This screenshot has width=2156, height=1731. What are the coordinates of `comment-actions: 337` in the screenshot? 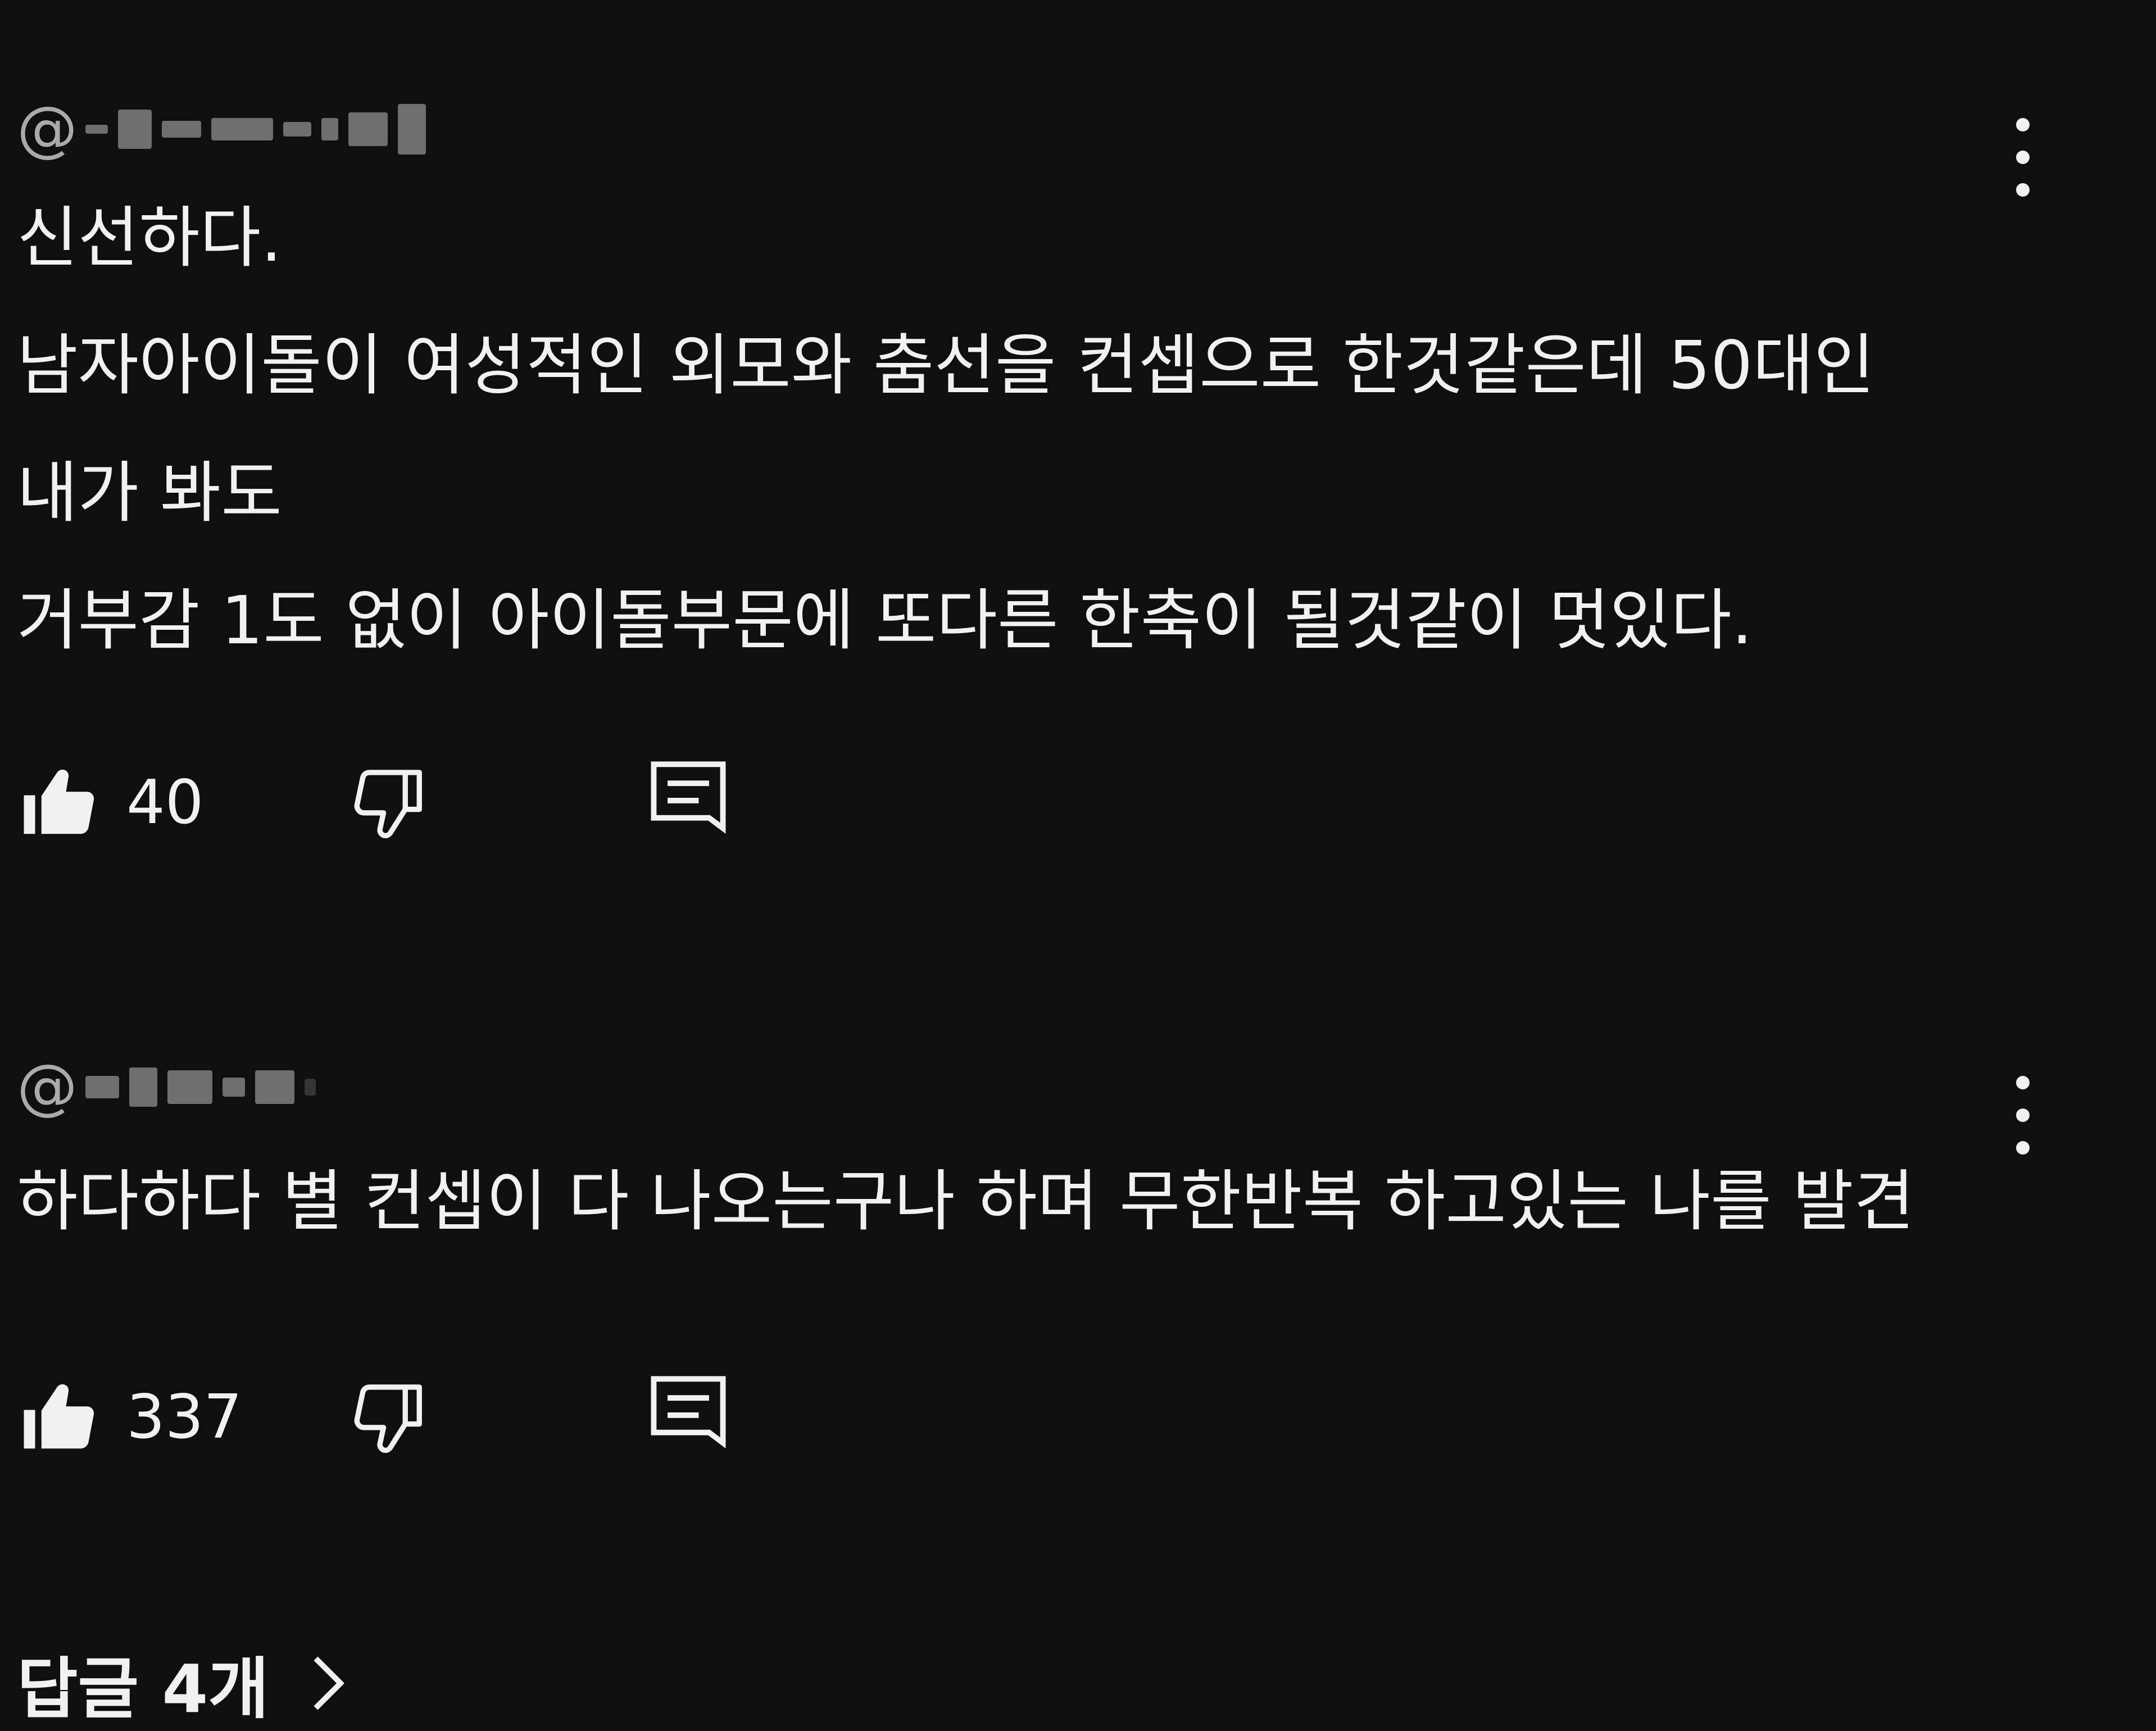 It's located at (1079, 1417).